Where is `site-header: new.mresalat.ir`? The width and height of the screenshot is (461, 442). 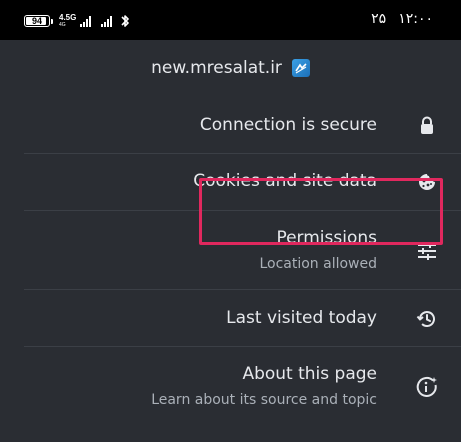
site-header: new.mresalat.ir is located at coordinates (230, 68).